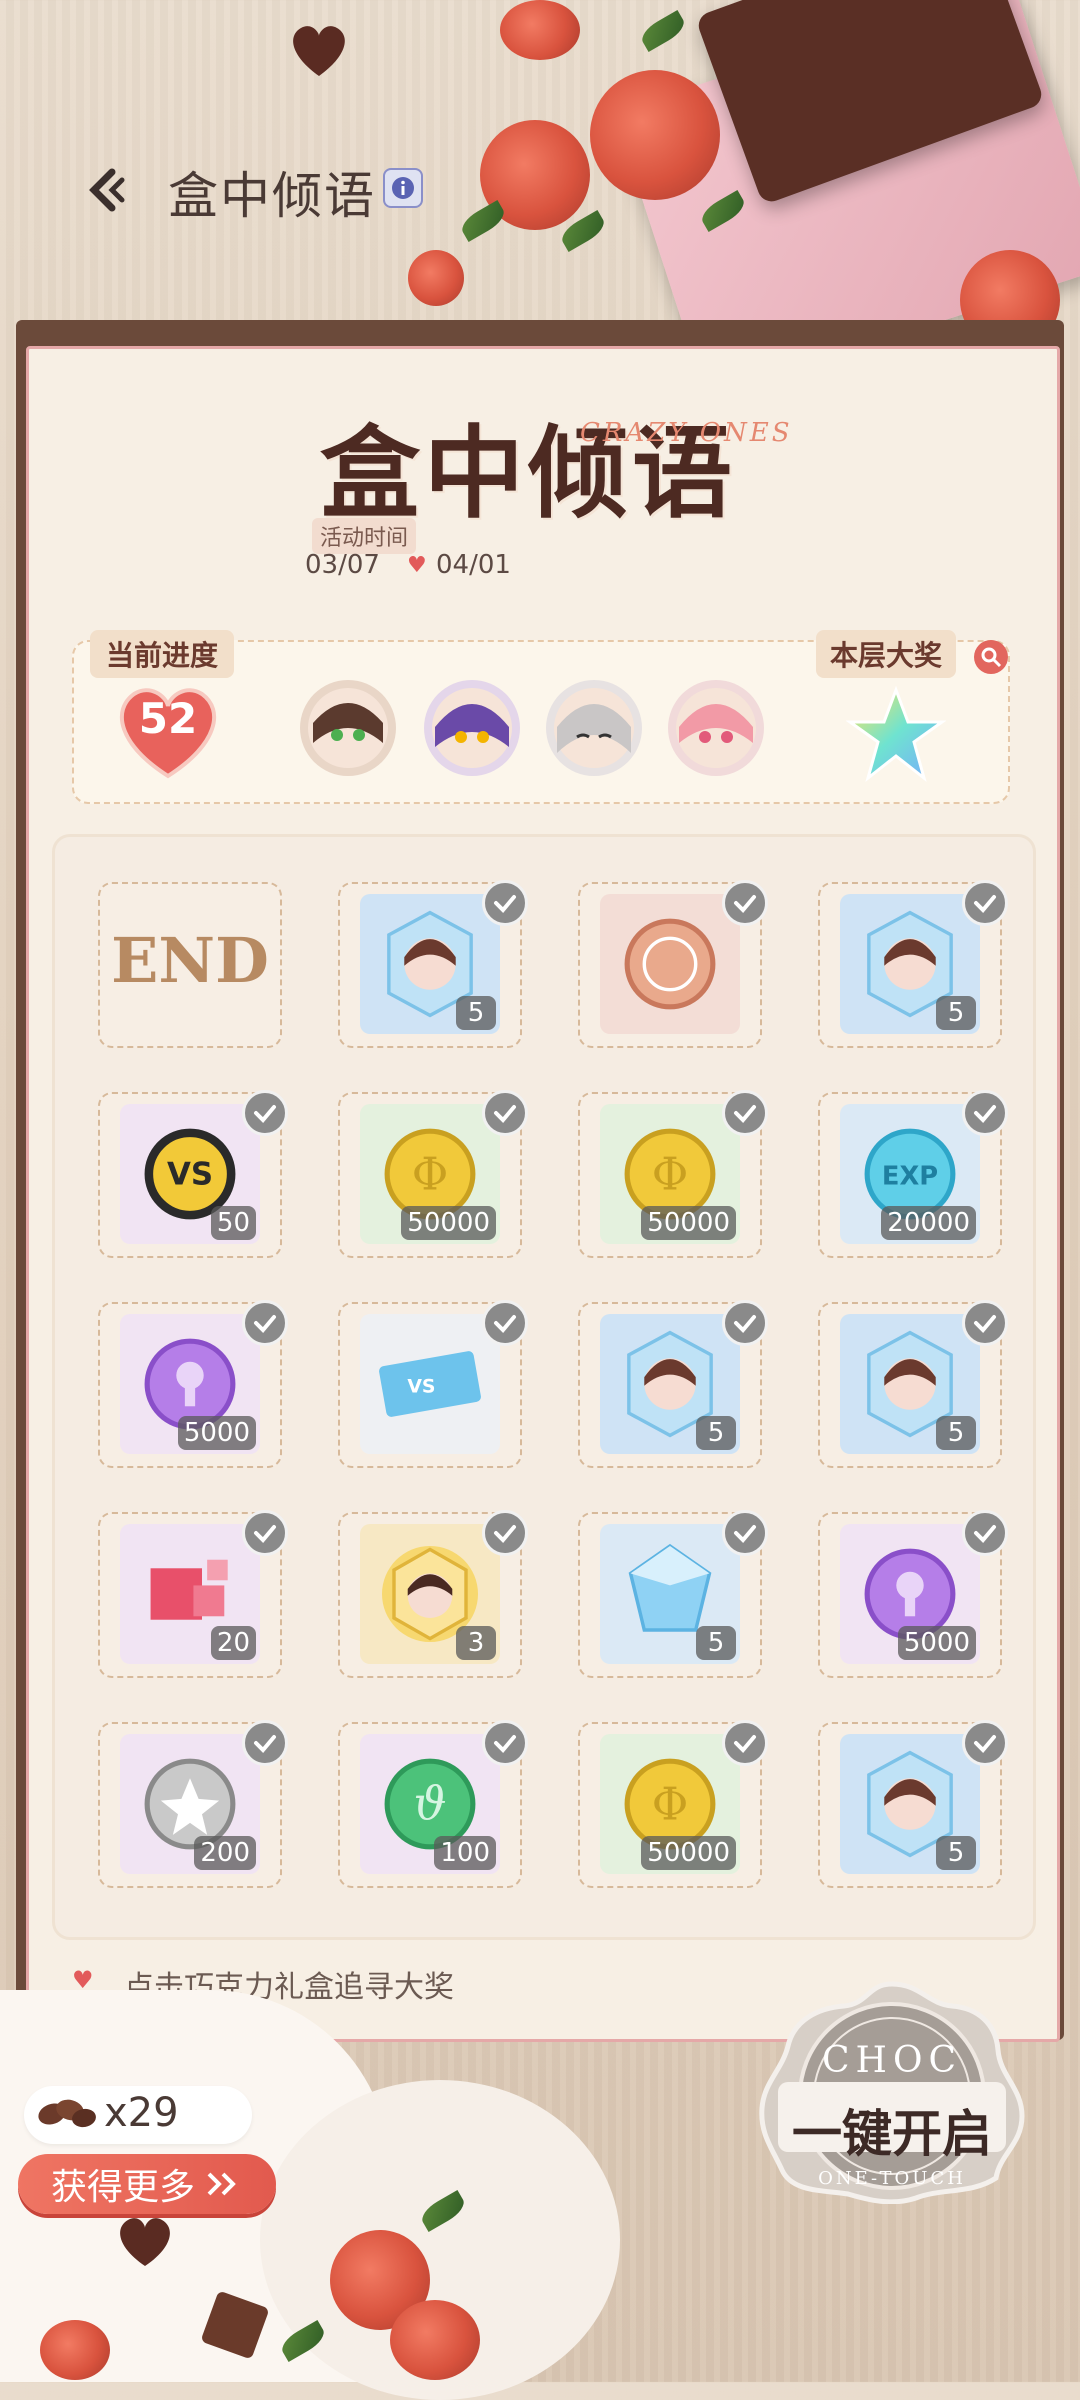 This screenshot has width=1080, height=2400. Describe the element at coordinates (892, 2134) in the screenshot. I see `one-touch-label: 一键开启` at that location.